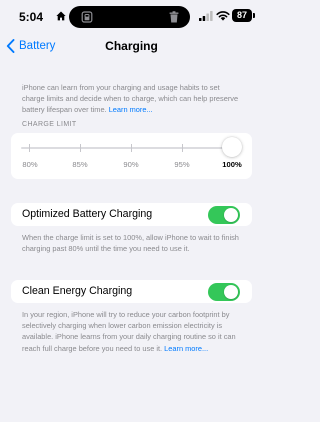 The width and height of the screenshot is (320, 422). I want to click on optimized-charging-label: Optimized Battery Charging, so click(87, 214).